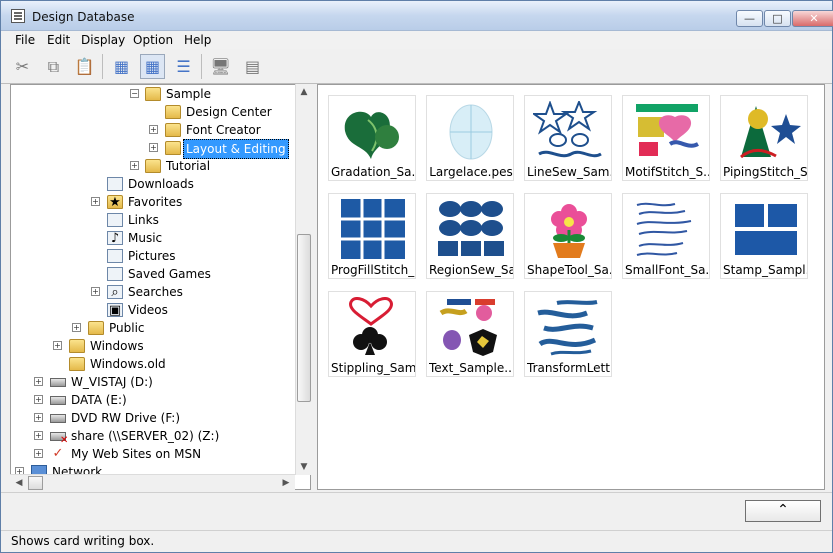  I want to click on tree-row-downloads: Downloads, so click(153, 184).